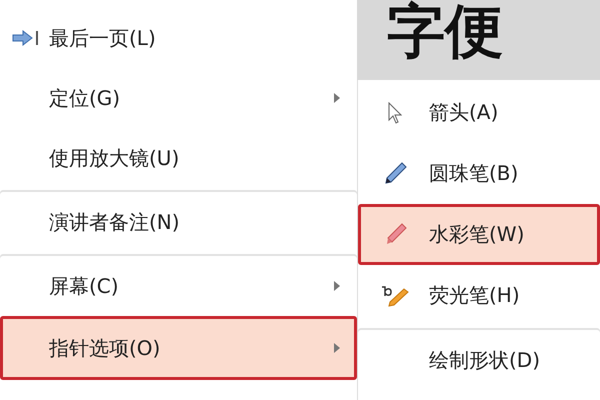  What do you see at coordinates (479, 360) in the screenshot?
I see `submenu-item: 绘制形状(D)` at bounding box center [479, 360].